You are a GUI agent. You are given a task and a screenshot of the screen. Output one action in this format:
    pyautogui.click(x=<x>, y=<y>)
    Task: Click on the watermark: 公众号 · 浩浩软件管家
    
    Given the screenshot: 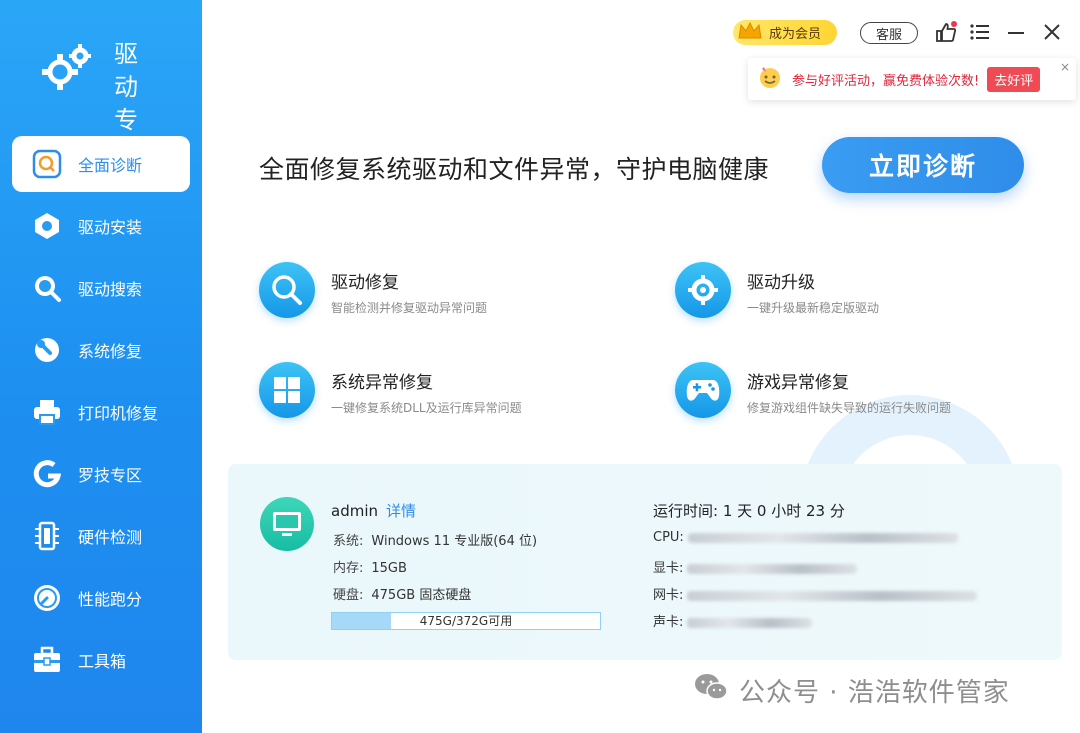 What is the action you would take?
    pyautogui.click(x=851, y=690)
    